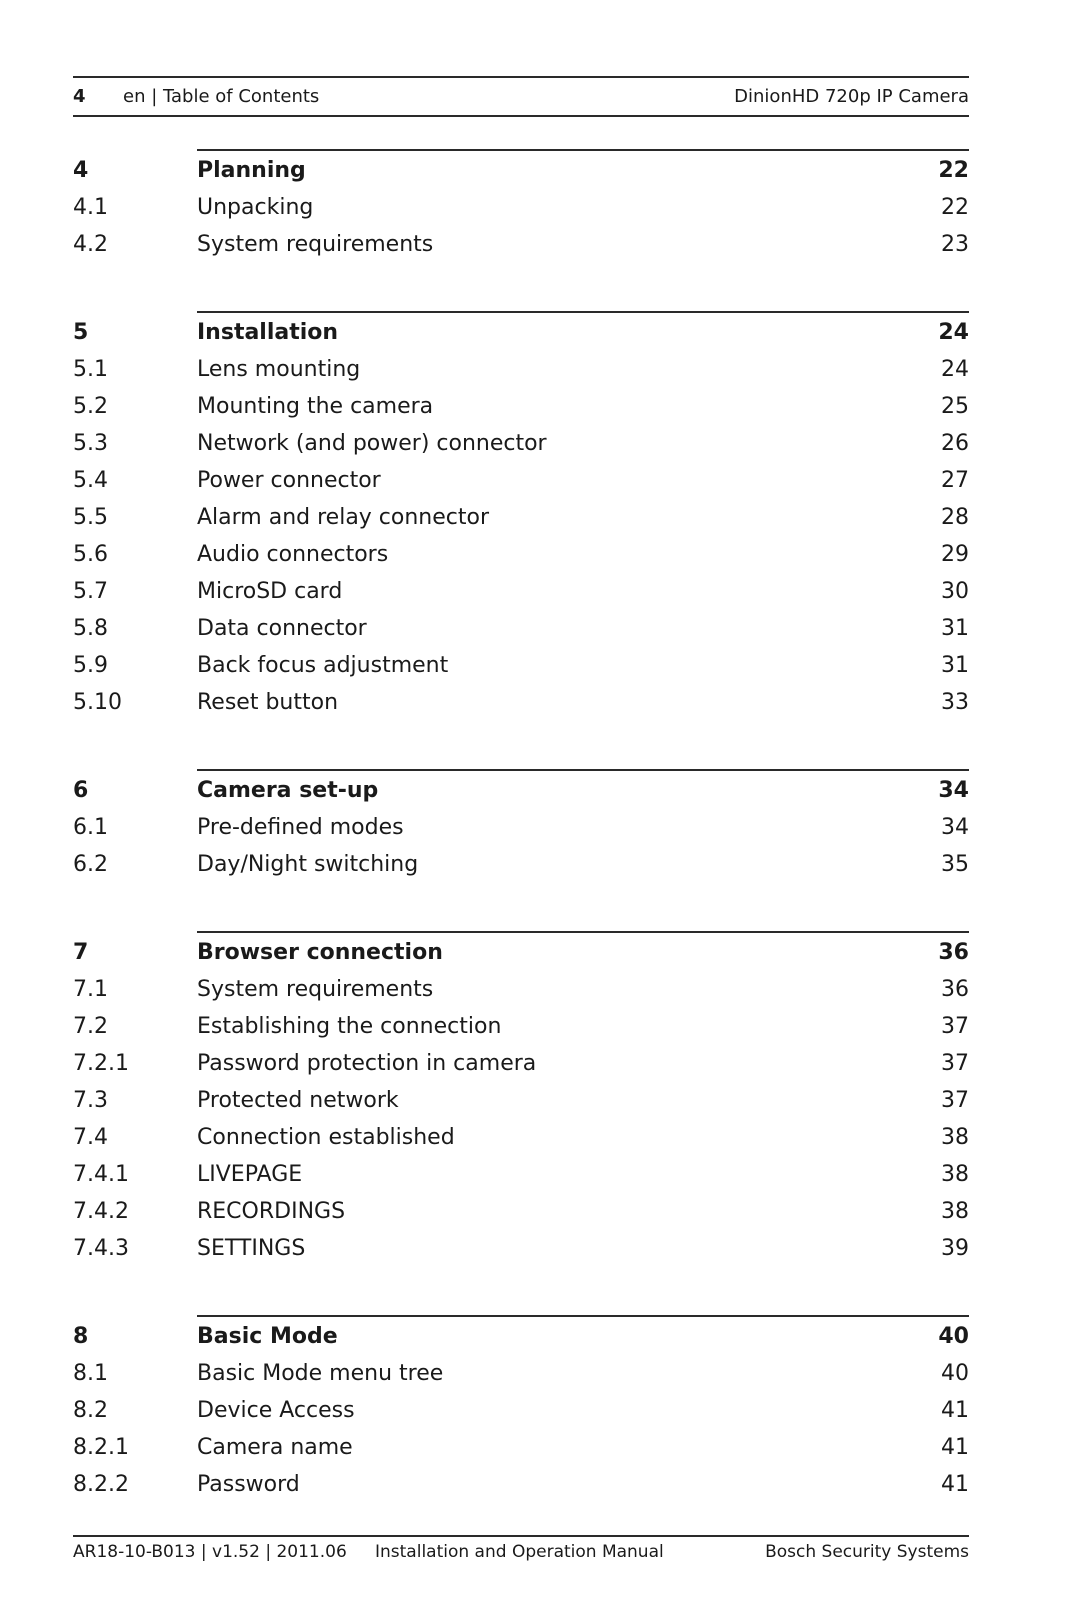 This screenshot has height=1618, width=1080. What do you see at coordinates (90, 517) in the screenshot?
I see `entry-number: 5.5` at bounding box center [90, 517].